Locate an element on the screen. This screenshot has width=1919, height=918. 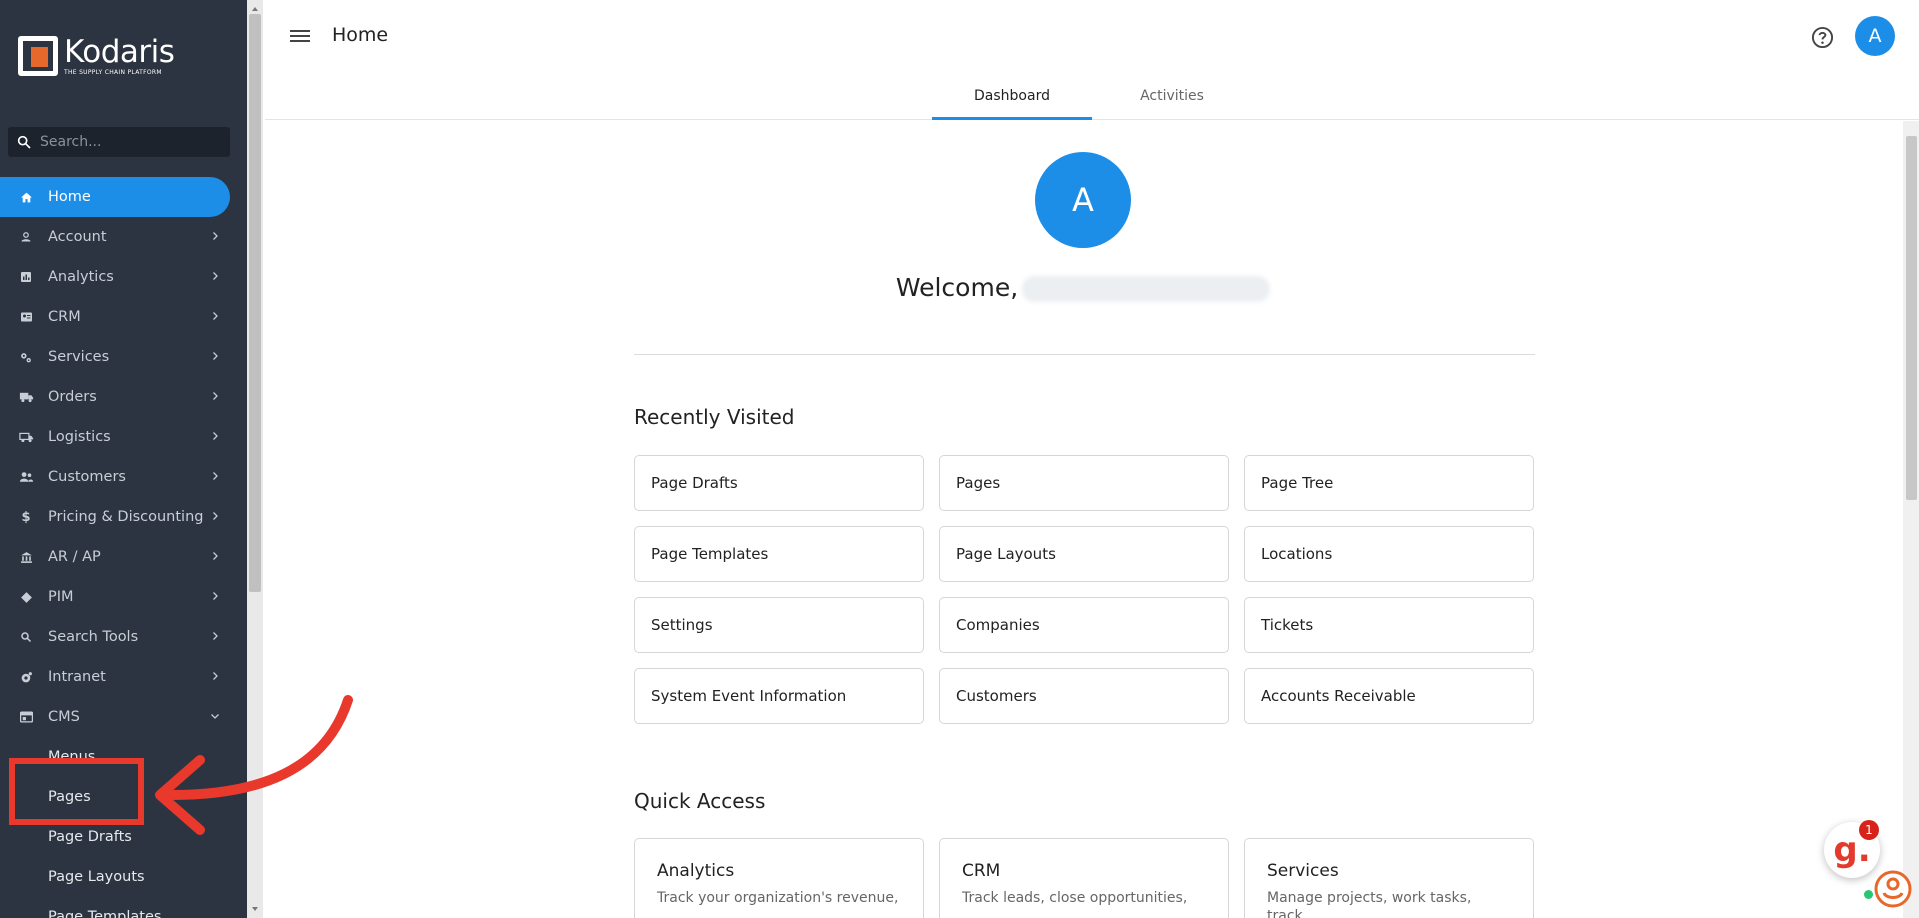
tab-label: Activities is located at coordinates (1172, 96).